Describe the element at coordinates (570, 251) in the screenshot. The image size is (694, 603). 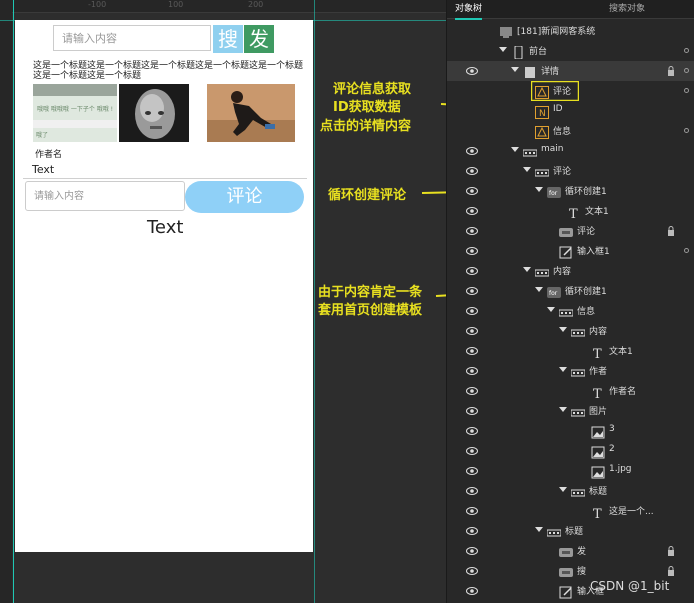
I see `tree-row: 输入框1` at that location.